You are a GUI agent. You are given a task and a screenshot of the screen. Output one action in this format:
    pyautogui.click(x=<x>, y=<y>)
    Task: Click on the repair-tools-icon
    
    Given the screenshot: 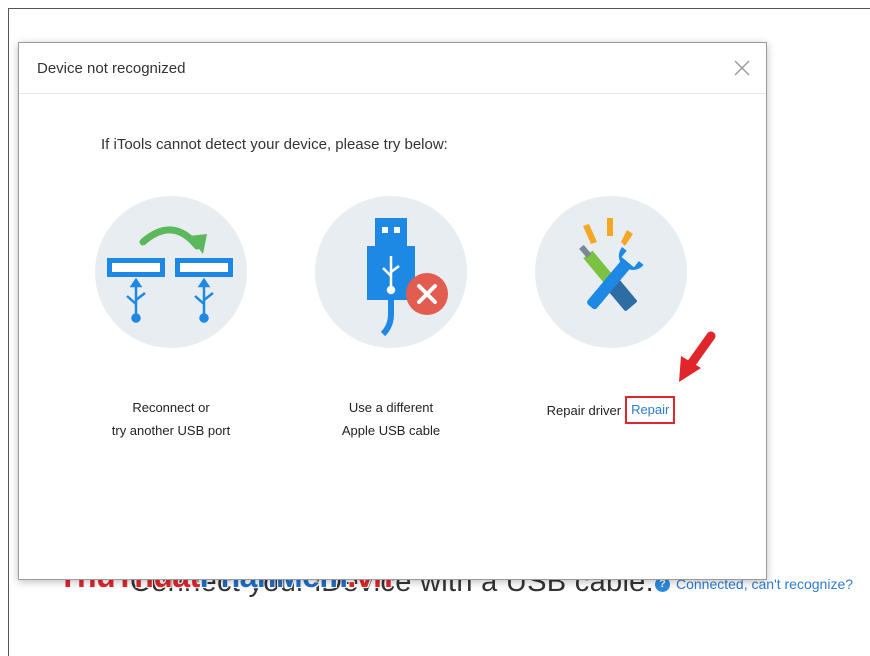 What is the action you would take?
    pyautogui.click(x=611, y=272)
    